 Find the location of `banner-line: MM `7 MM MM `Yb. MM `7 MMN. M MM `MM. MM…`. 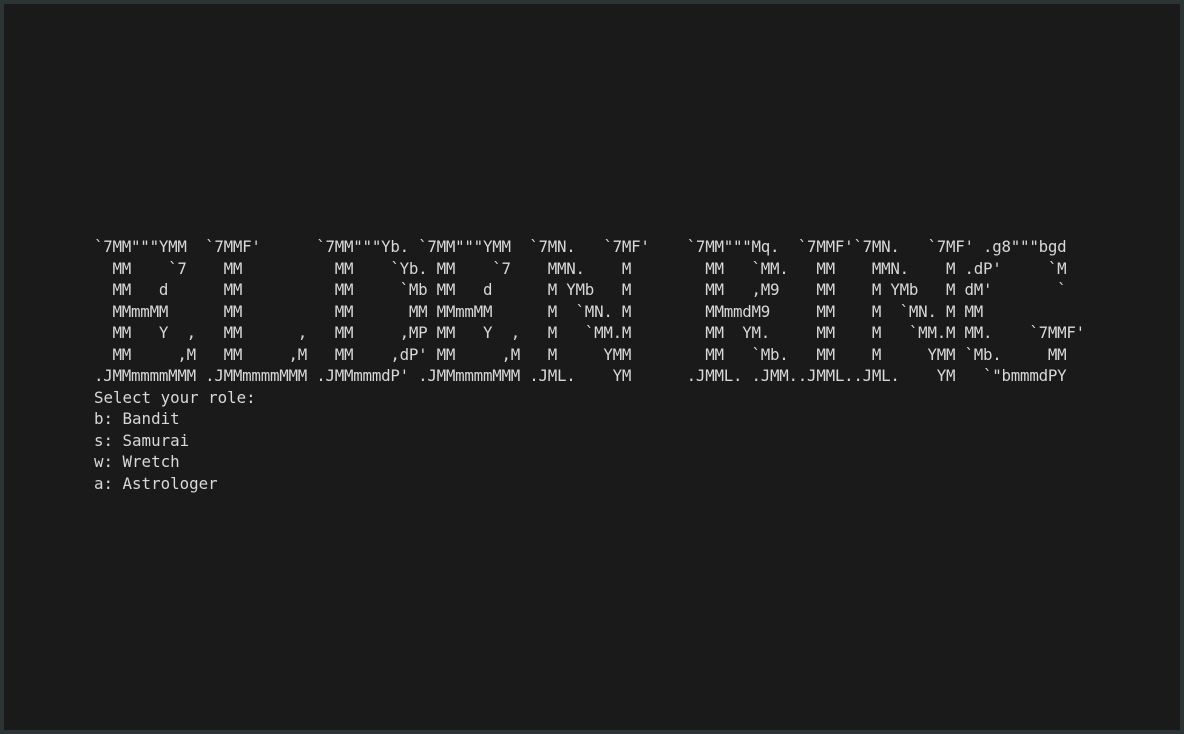

banner-line: MM `7 MM MM `Yb. MM `7 MMN. M MM `MM. MM… is located at coordinates (580, 268).